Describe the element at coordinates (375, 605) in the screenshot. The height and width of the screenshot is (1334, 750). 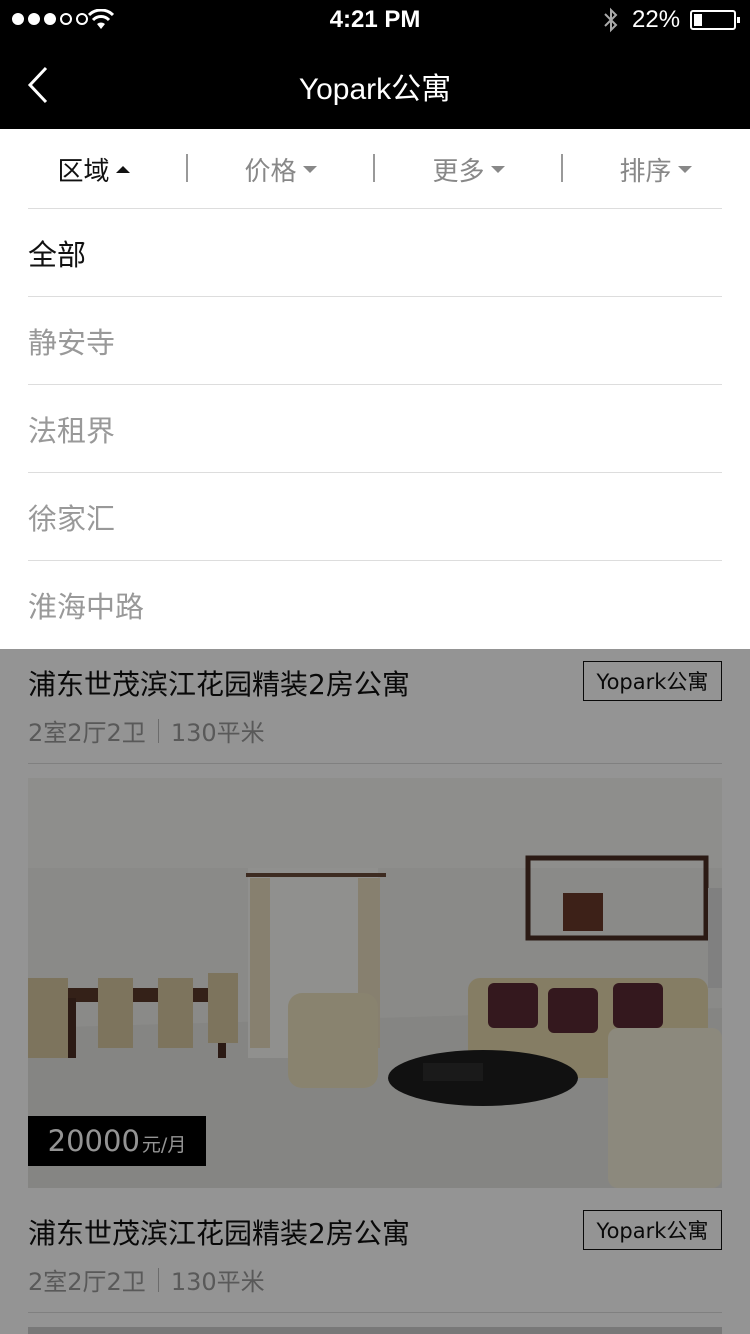
I see `region-option-huaihai-road: 淮海中路` at that location.